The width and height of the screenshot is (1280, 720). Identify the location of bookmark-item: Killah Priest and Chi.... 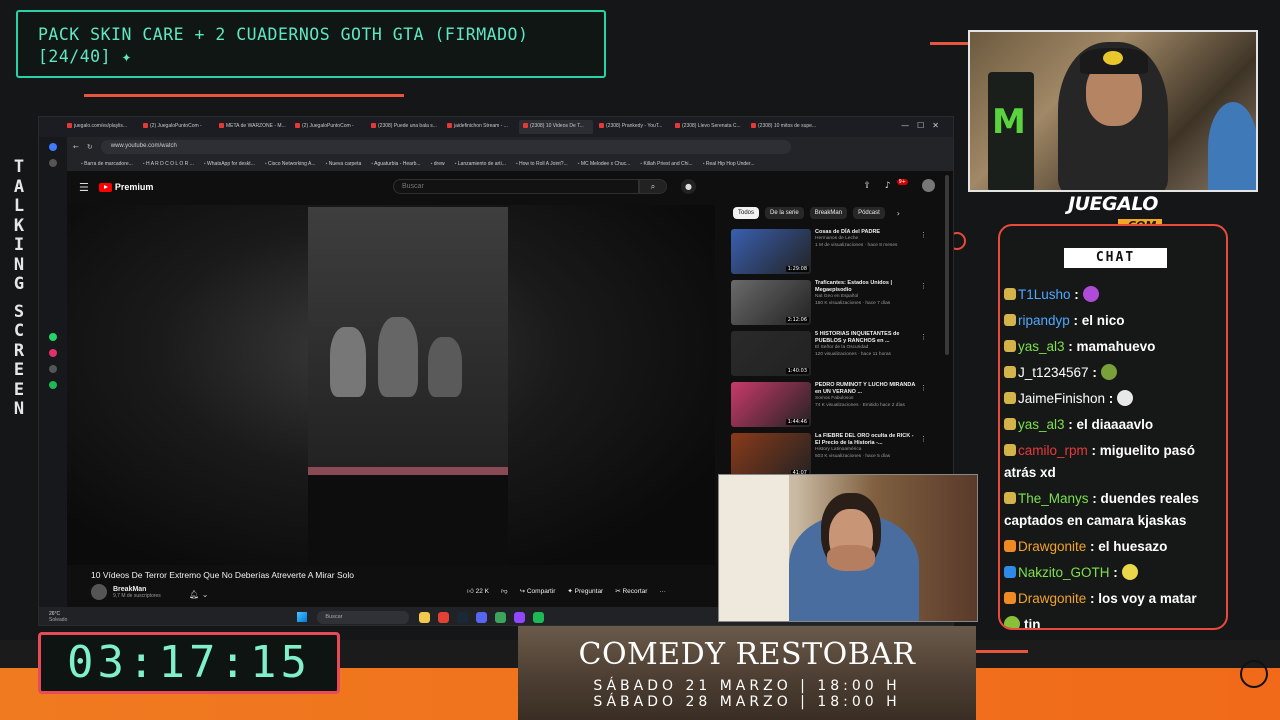
(666, 164).